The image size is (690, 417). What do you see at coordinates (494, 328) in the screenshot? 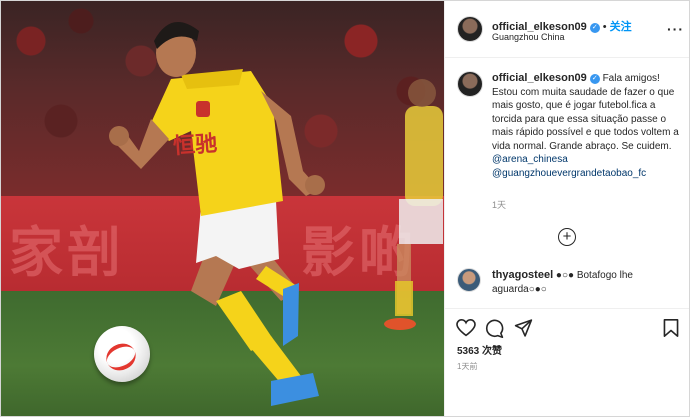
I see `comment-icon` at bounding box center [494, 328].